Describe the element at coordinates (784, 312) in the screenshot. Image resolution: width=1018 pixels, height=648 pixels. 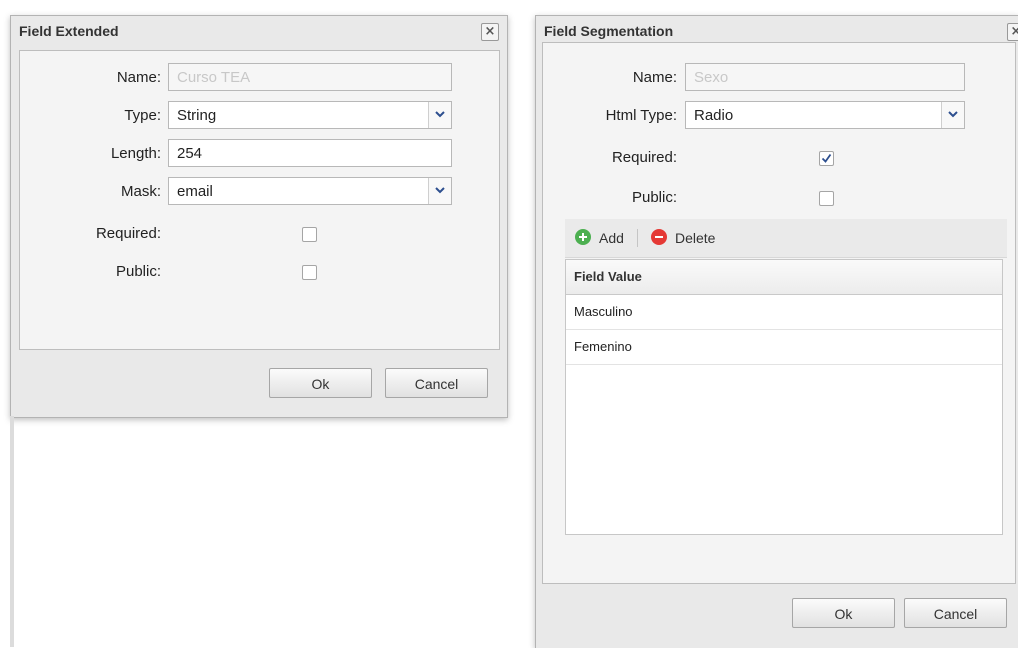
I see `grid-row: Masculino` at that location.